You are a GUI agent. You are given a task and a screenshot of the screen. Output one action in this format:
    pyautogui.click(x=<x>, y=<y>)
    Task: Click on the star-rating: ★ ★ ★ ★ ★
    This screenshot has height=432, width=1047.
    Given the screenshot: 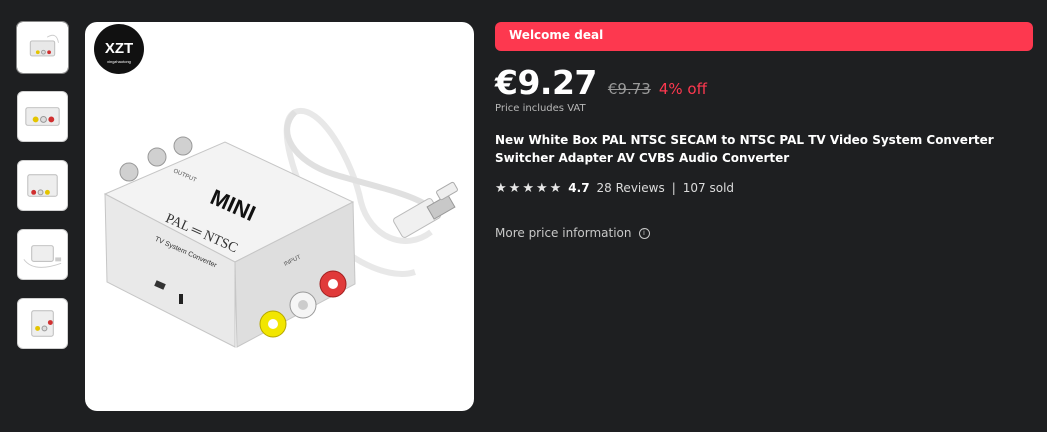 What is the action you would take?
    pyautogui.click(x=528, y=188)
    